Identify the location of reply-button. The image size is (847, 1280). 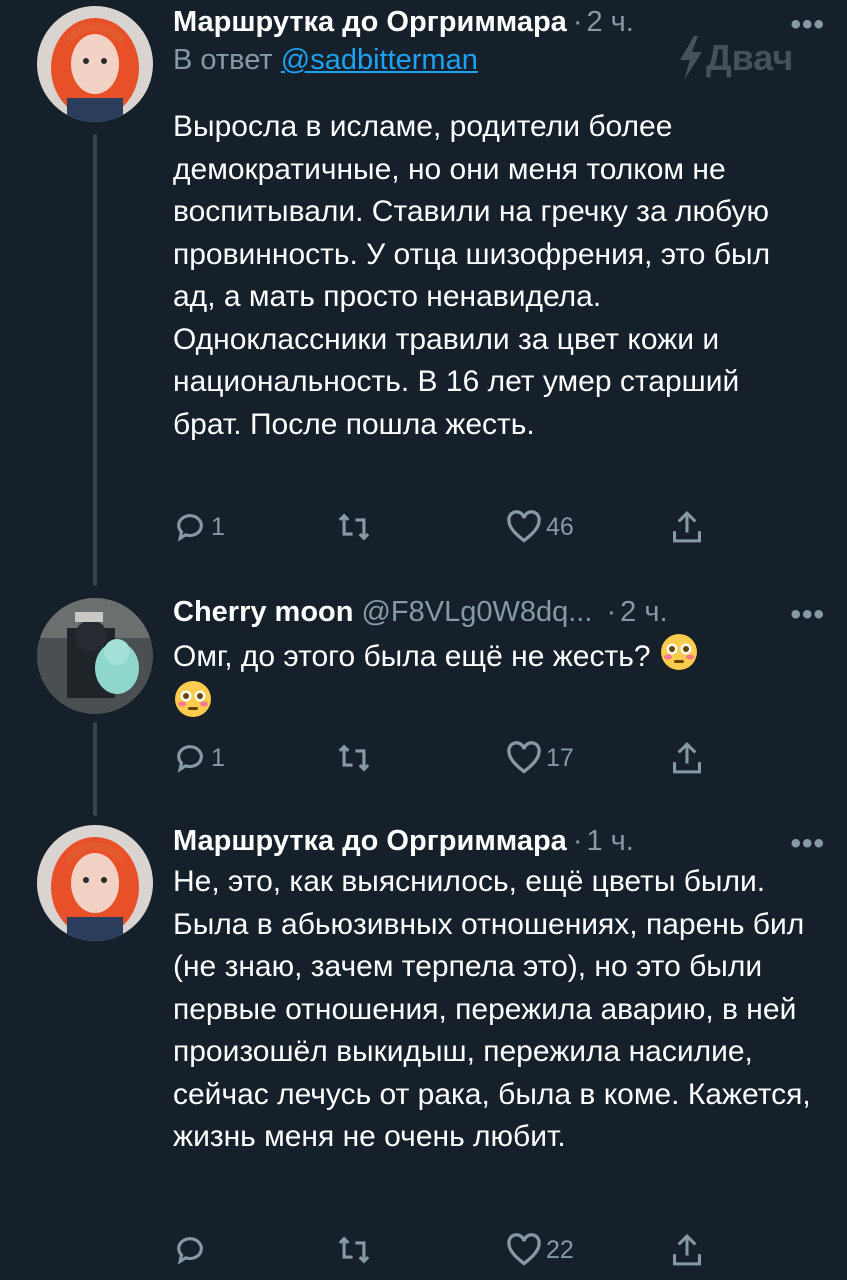
(192, 1250).